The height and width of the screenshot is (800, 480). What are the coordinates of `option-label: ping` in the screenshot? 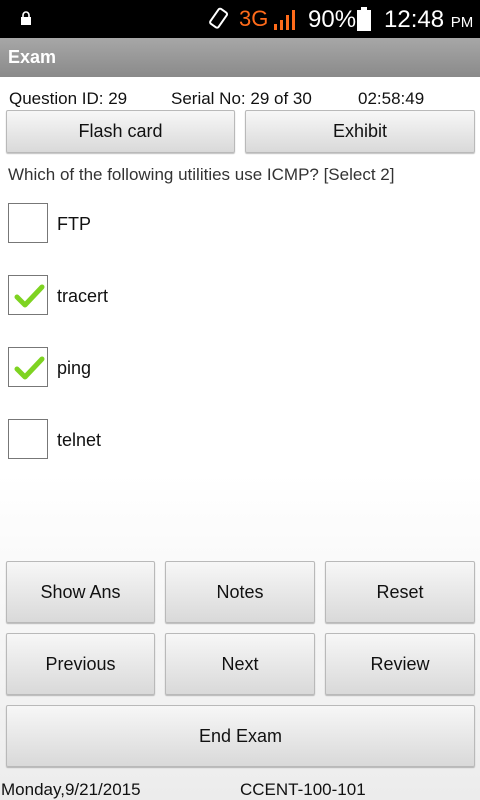 It's located at (74, 368).